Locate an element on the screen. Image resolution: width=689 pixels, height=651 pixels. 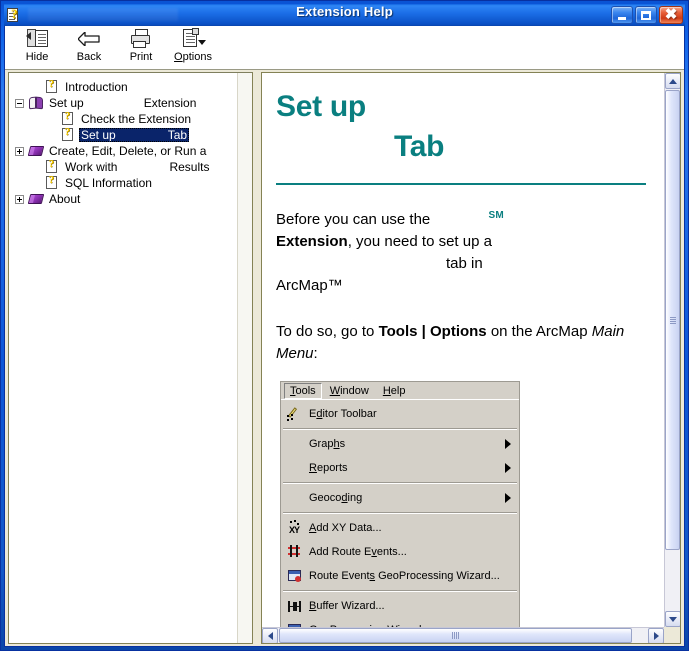
hide-button: Hide is located at coordinates (37, 47).